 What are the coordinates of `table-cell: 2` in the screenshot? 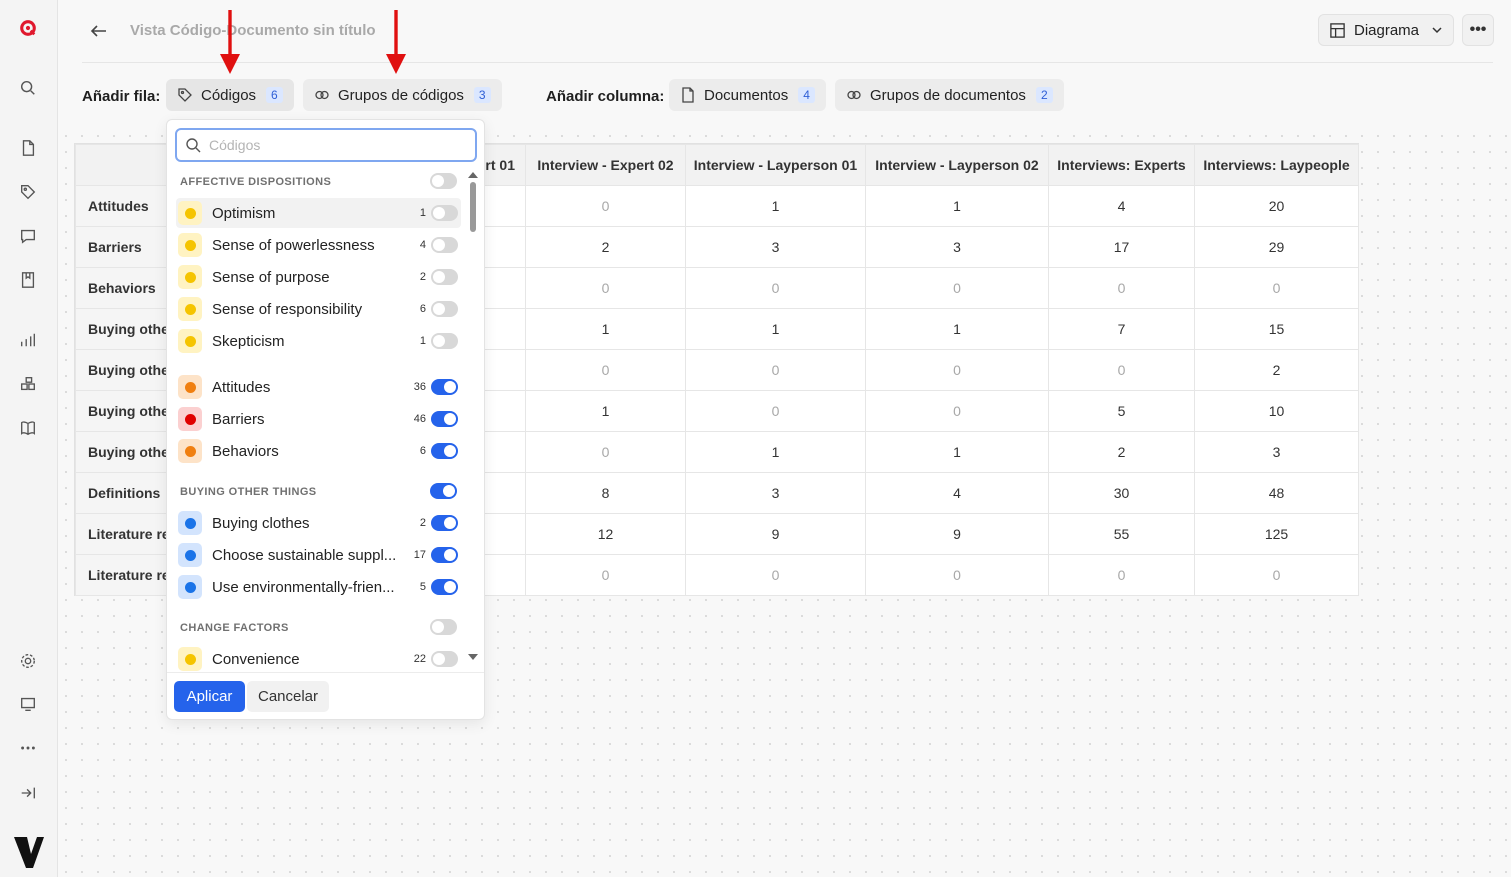 It's located at (605, 247).